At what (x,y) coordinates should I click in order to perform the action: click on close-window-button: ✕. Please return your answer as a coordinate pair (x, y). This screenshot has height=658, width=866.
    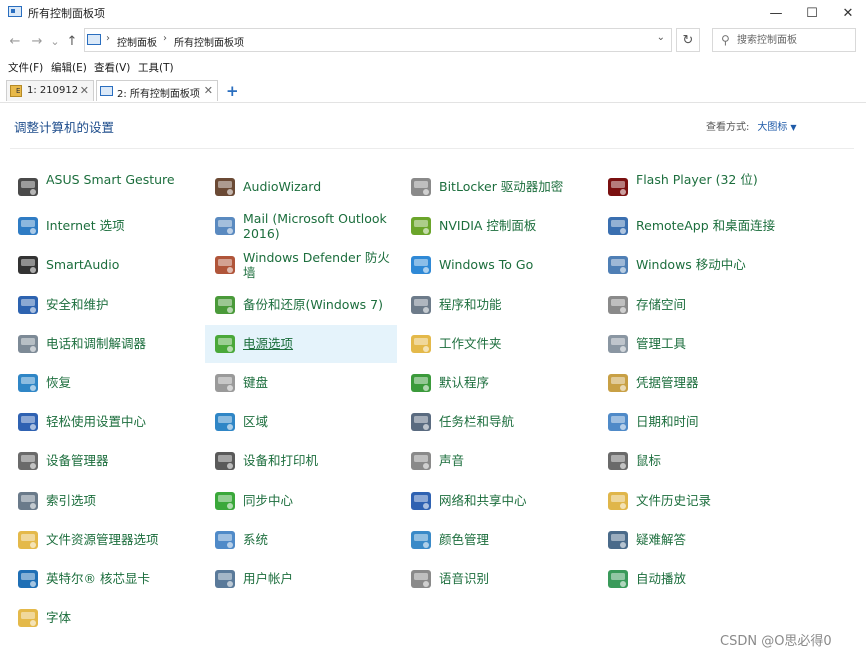
    Looking at the image, I should click on (848, 13).